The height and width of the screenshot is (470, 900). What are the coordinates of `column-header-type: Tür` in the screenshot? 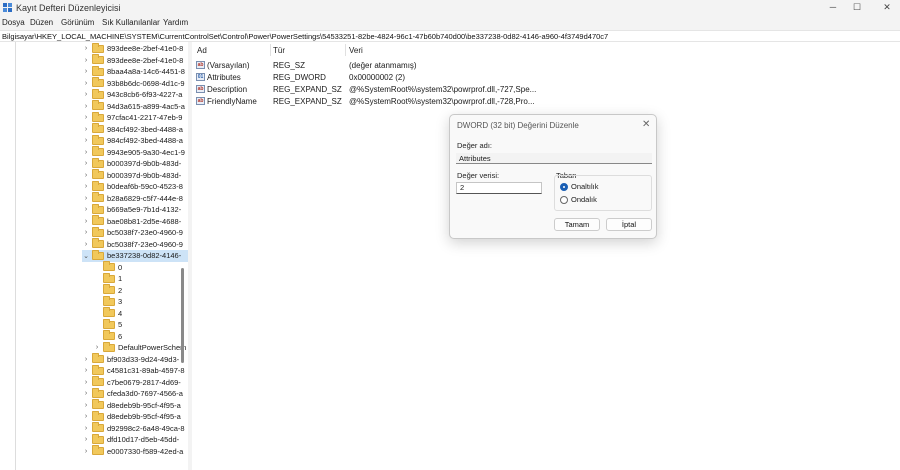 It's located at (279, 50).